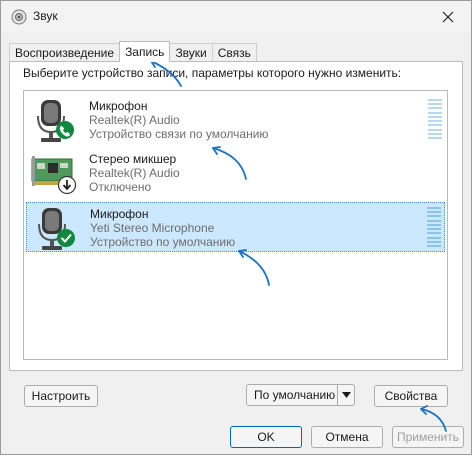 The height and width of the screenshot is (456, 472). Describe the element at coordinates (235, 173) in the screenshot. I see `device-item-stereo-mix: Стерео микшер Realtek(R) Audio Отключено` at that location.